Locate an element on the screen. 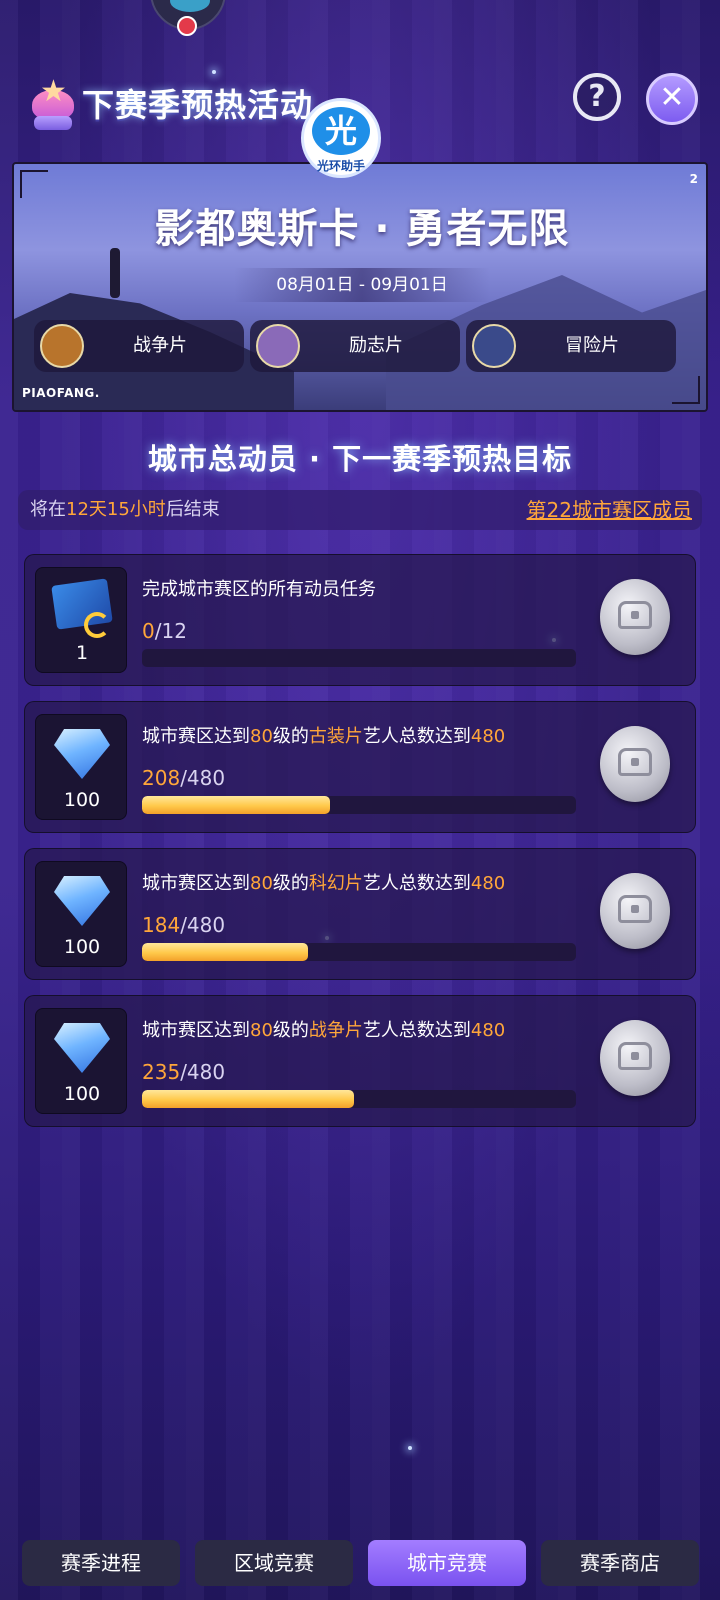 Image resolution: width=720 pixels, height=1600 pixels. section-title: 城市总动员 · 下一赛季预热目标 is located at coordinates (360, 459).